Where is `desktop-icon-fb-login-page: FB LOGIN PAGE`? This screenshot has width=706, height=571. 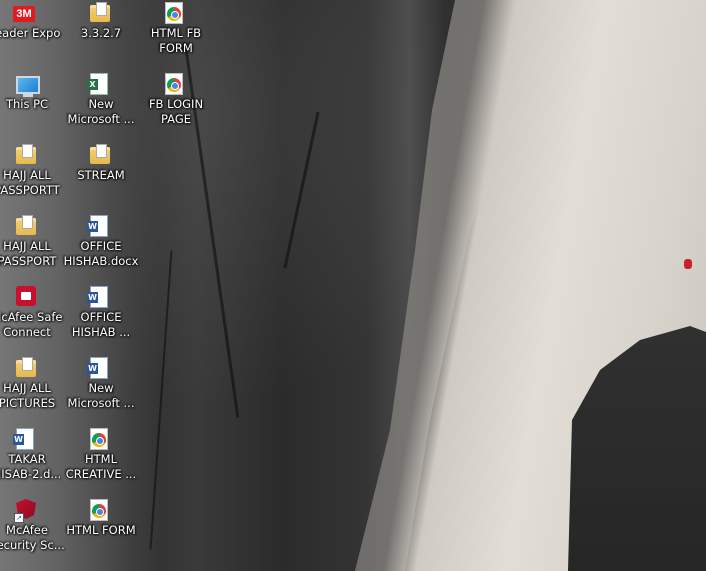
desktop-icon-fb-login-page: FB LOGIN PAGE is located at coordinates (176, 100).